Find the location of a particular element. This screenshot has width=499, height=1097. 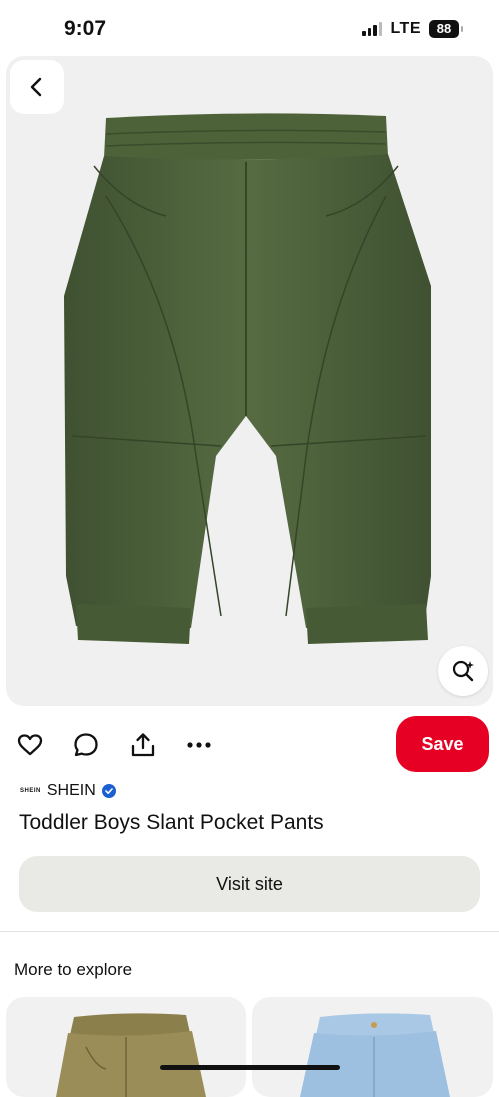

divider is located at coordinates (249, 931).